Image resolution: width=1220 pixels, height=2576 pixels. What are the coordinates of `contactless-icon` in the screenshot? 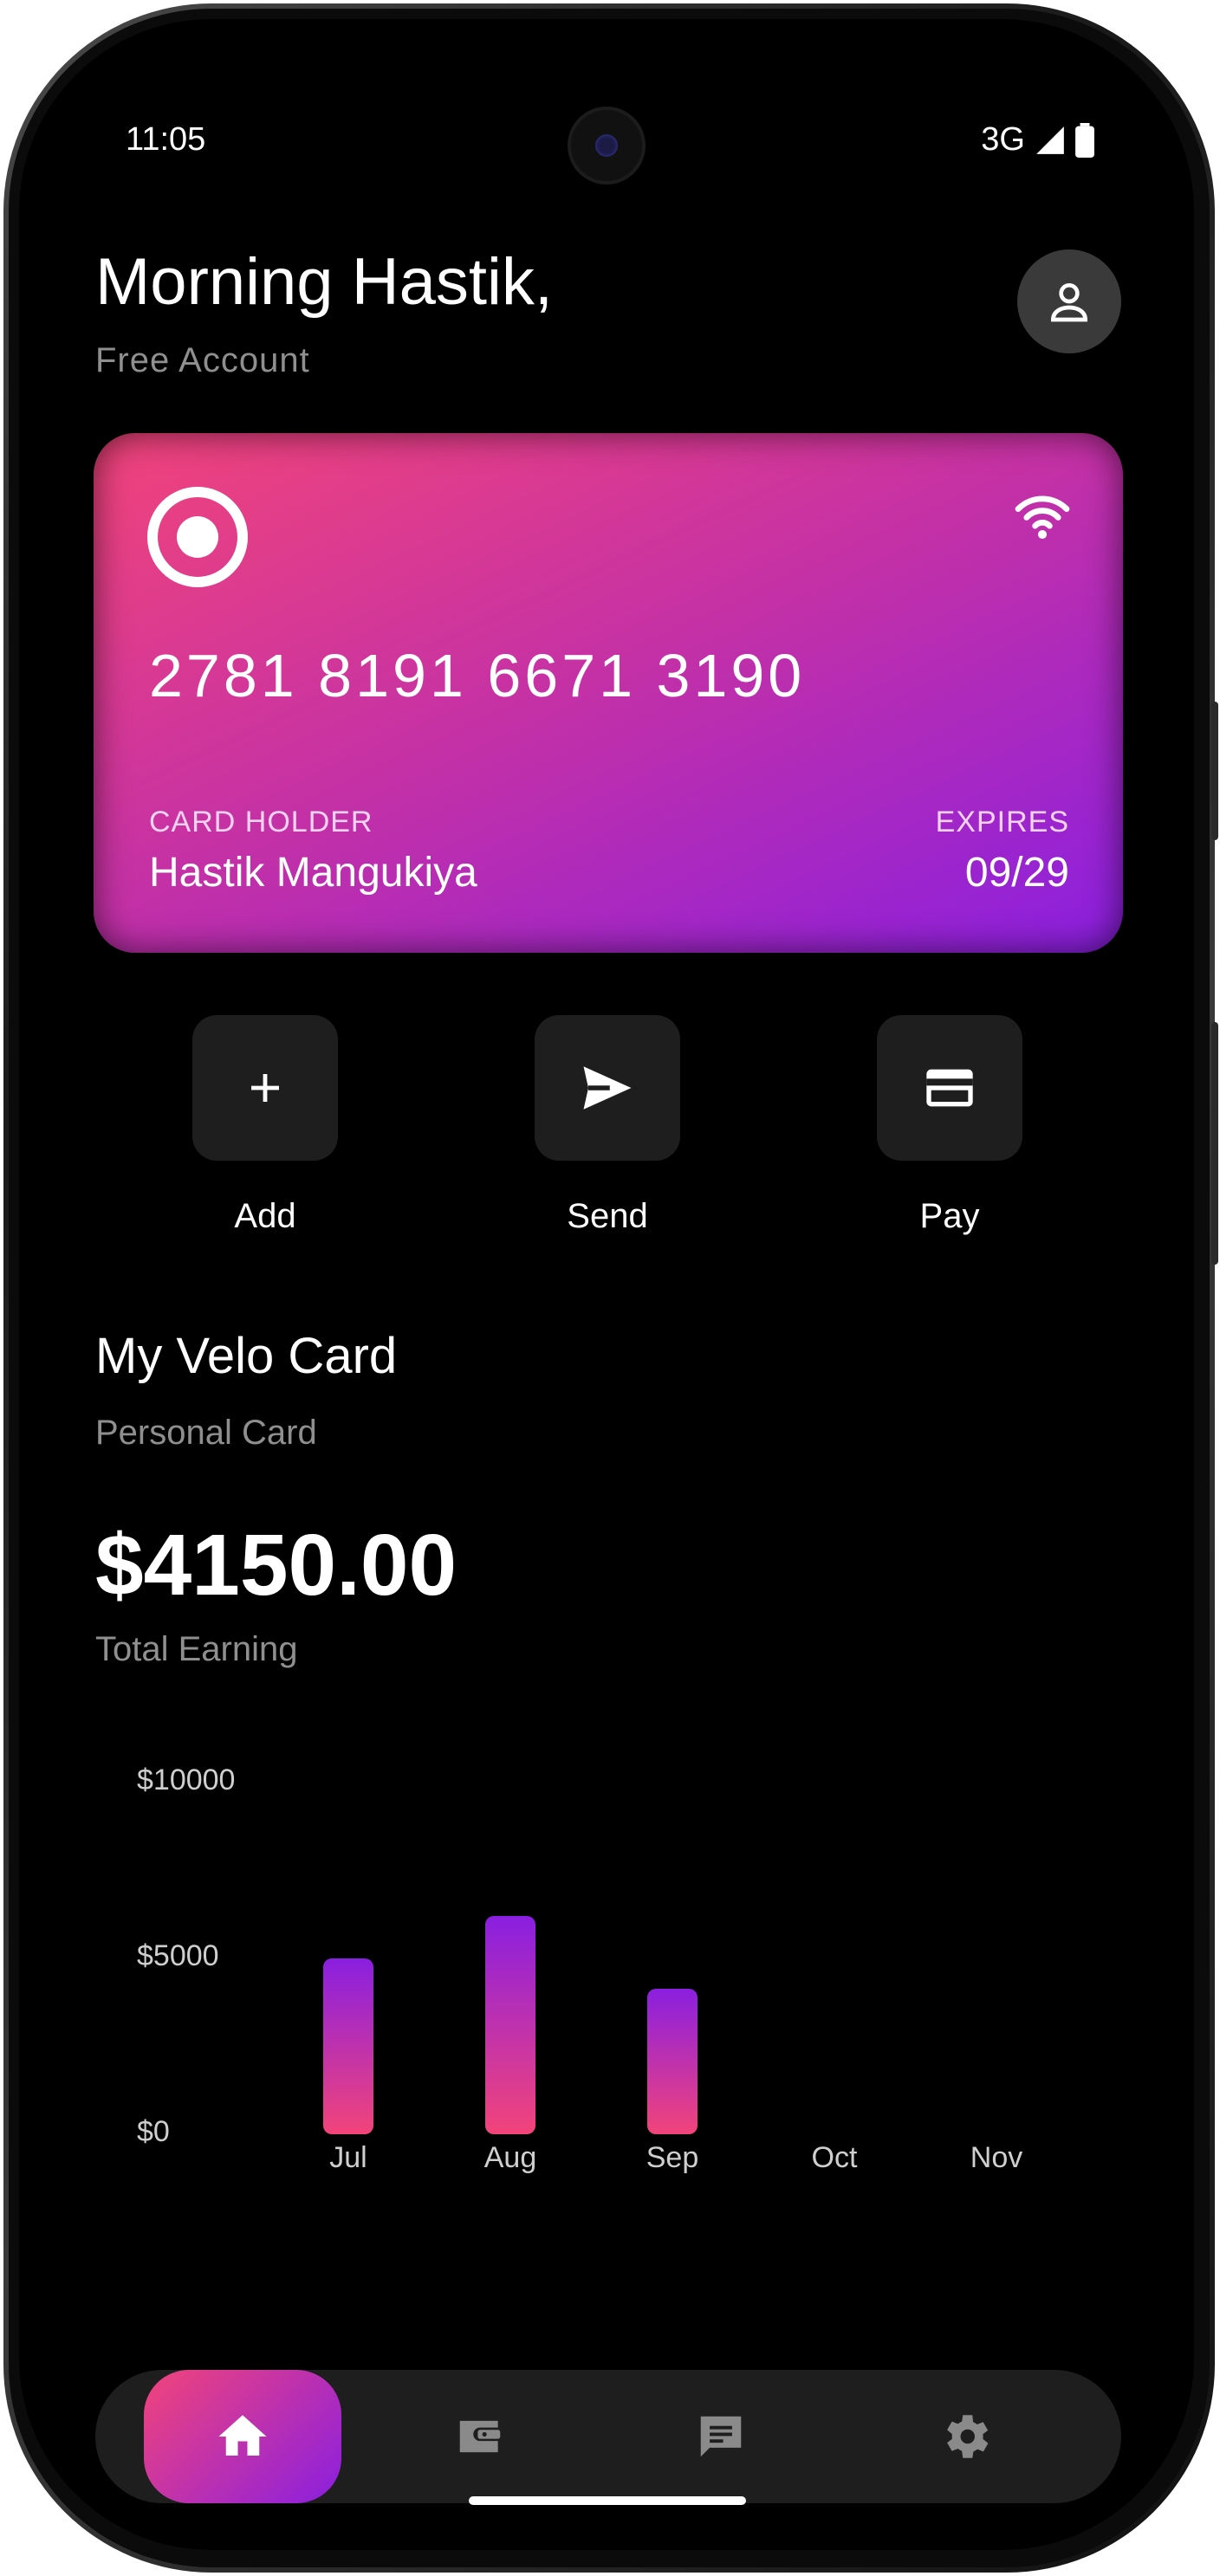 It's located at (1042, 517).